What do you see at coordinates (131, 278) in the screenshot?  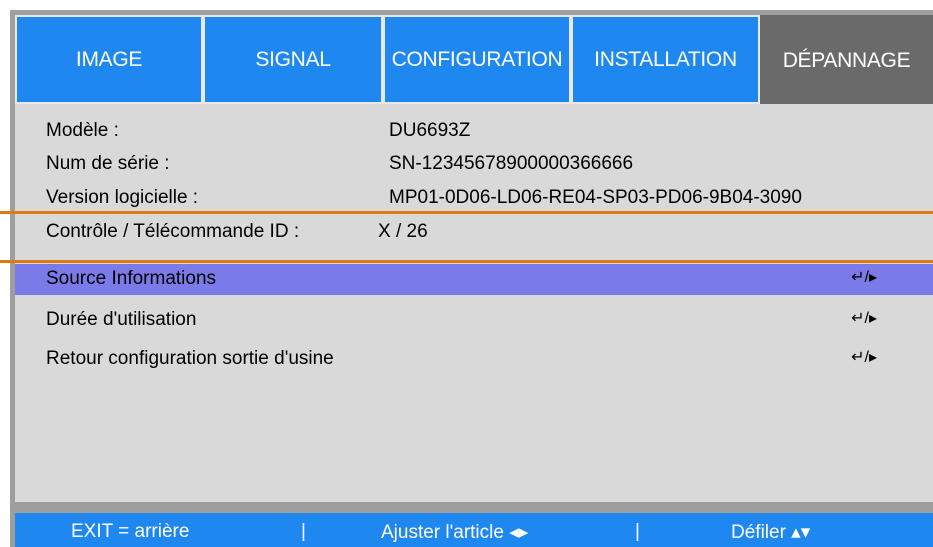 I see `menu-item-label: Source Informations` at bounding box center [131, 278].